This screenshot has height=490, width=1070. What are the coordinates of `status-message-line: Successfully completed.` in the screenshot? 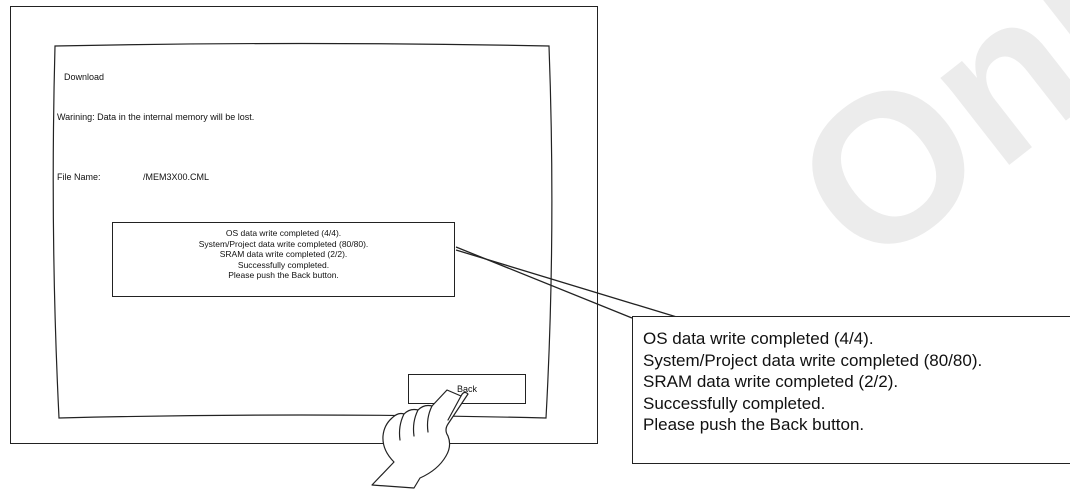 It's located at (283, 264).